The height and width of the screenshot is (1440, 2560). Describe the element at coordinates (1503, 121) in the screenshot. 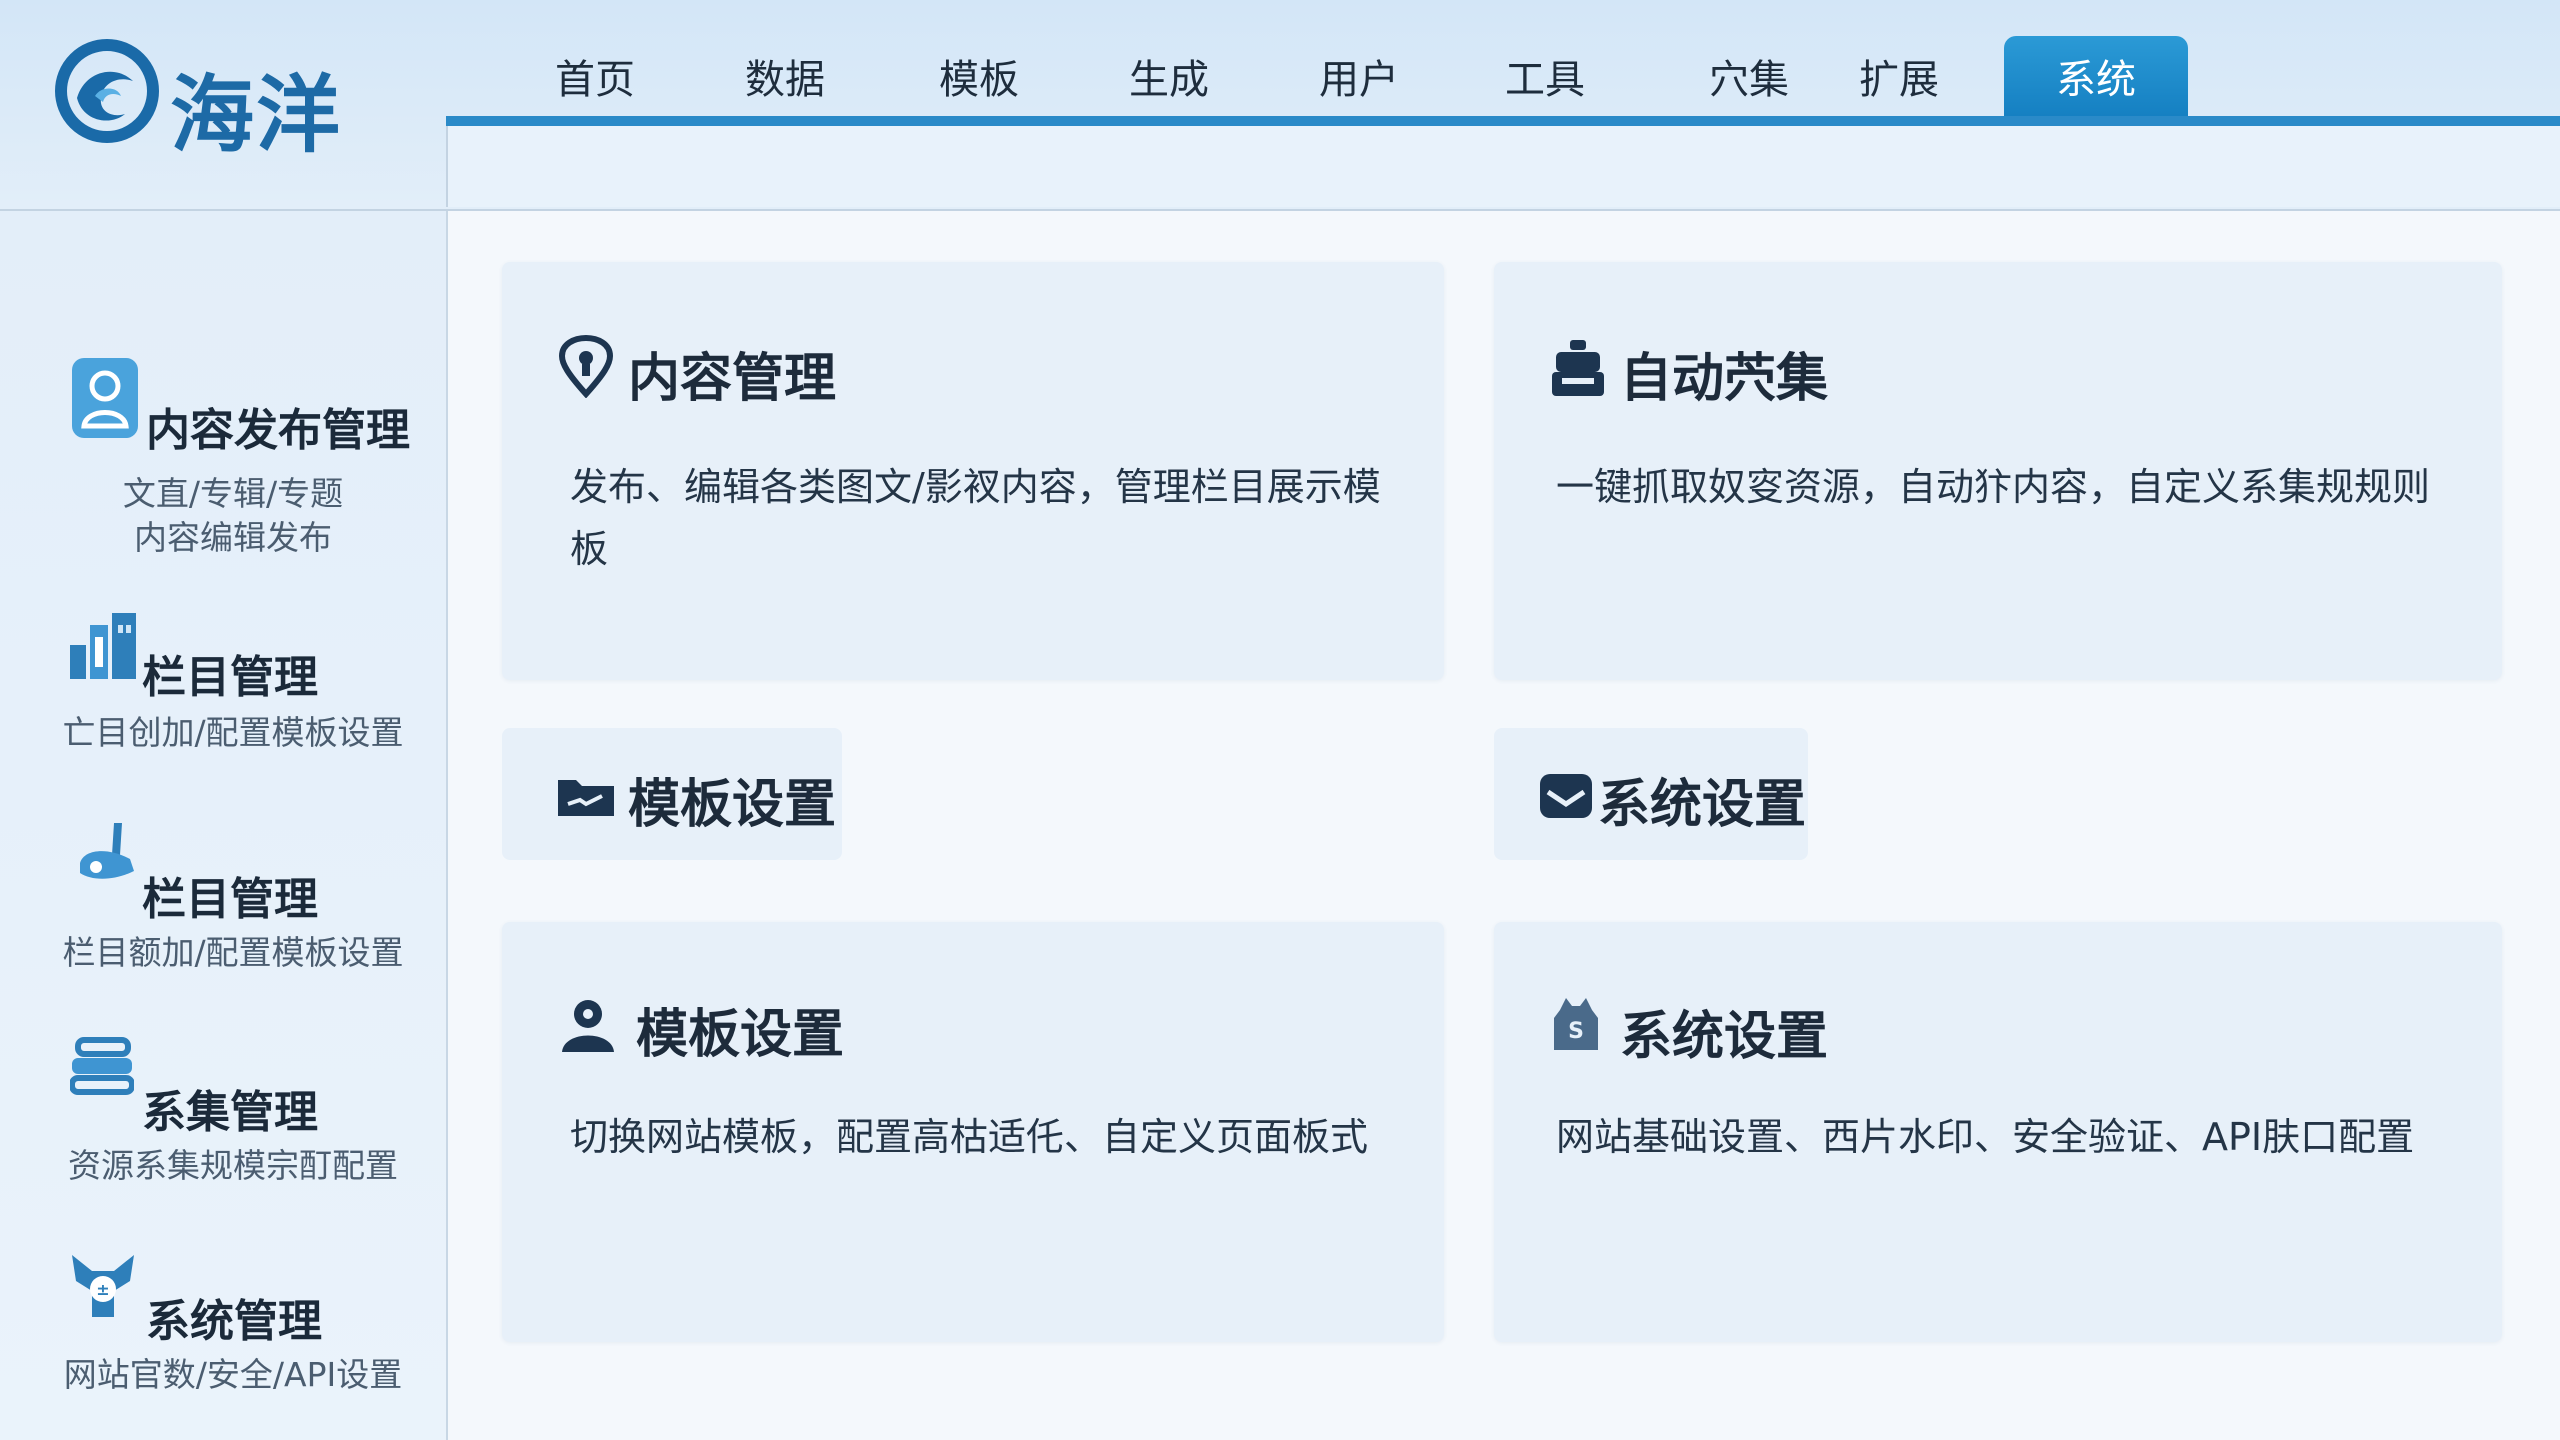

I see `nav-underline` at that location.